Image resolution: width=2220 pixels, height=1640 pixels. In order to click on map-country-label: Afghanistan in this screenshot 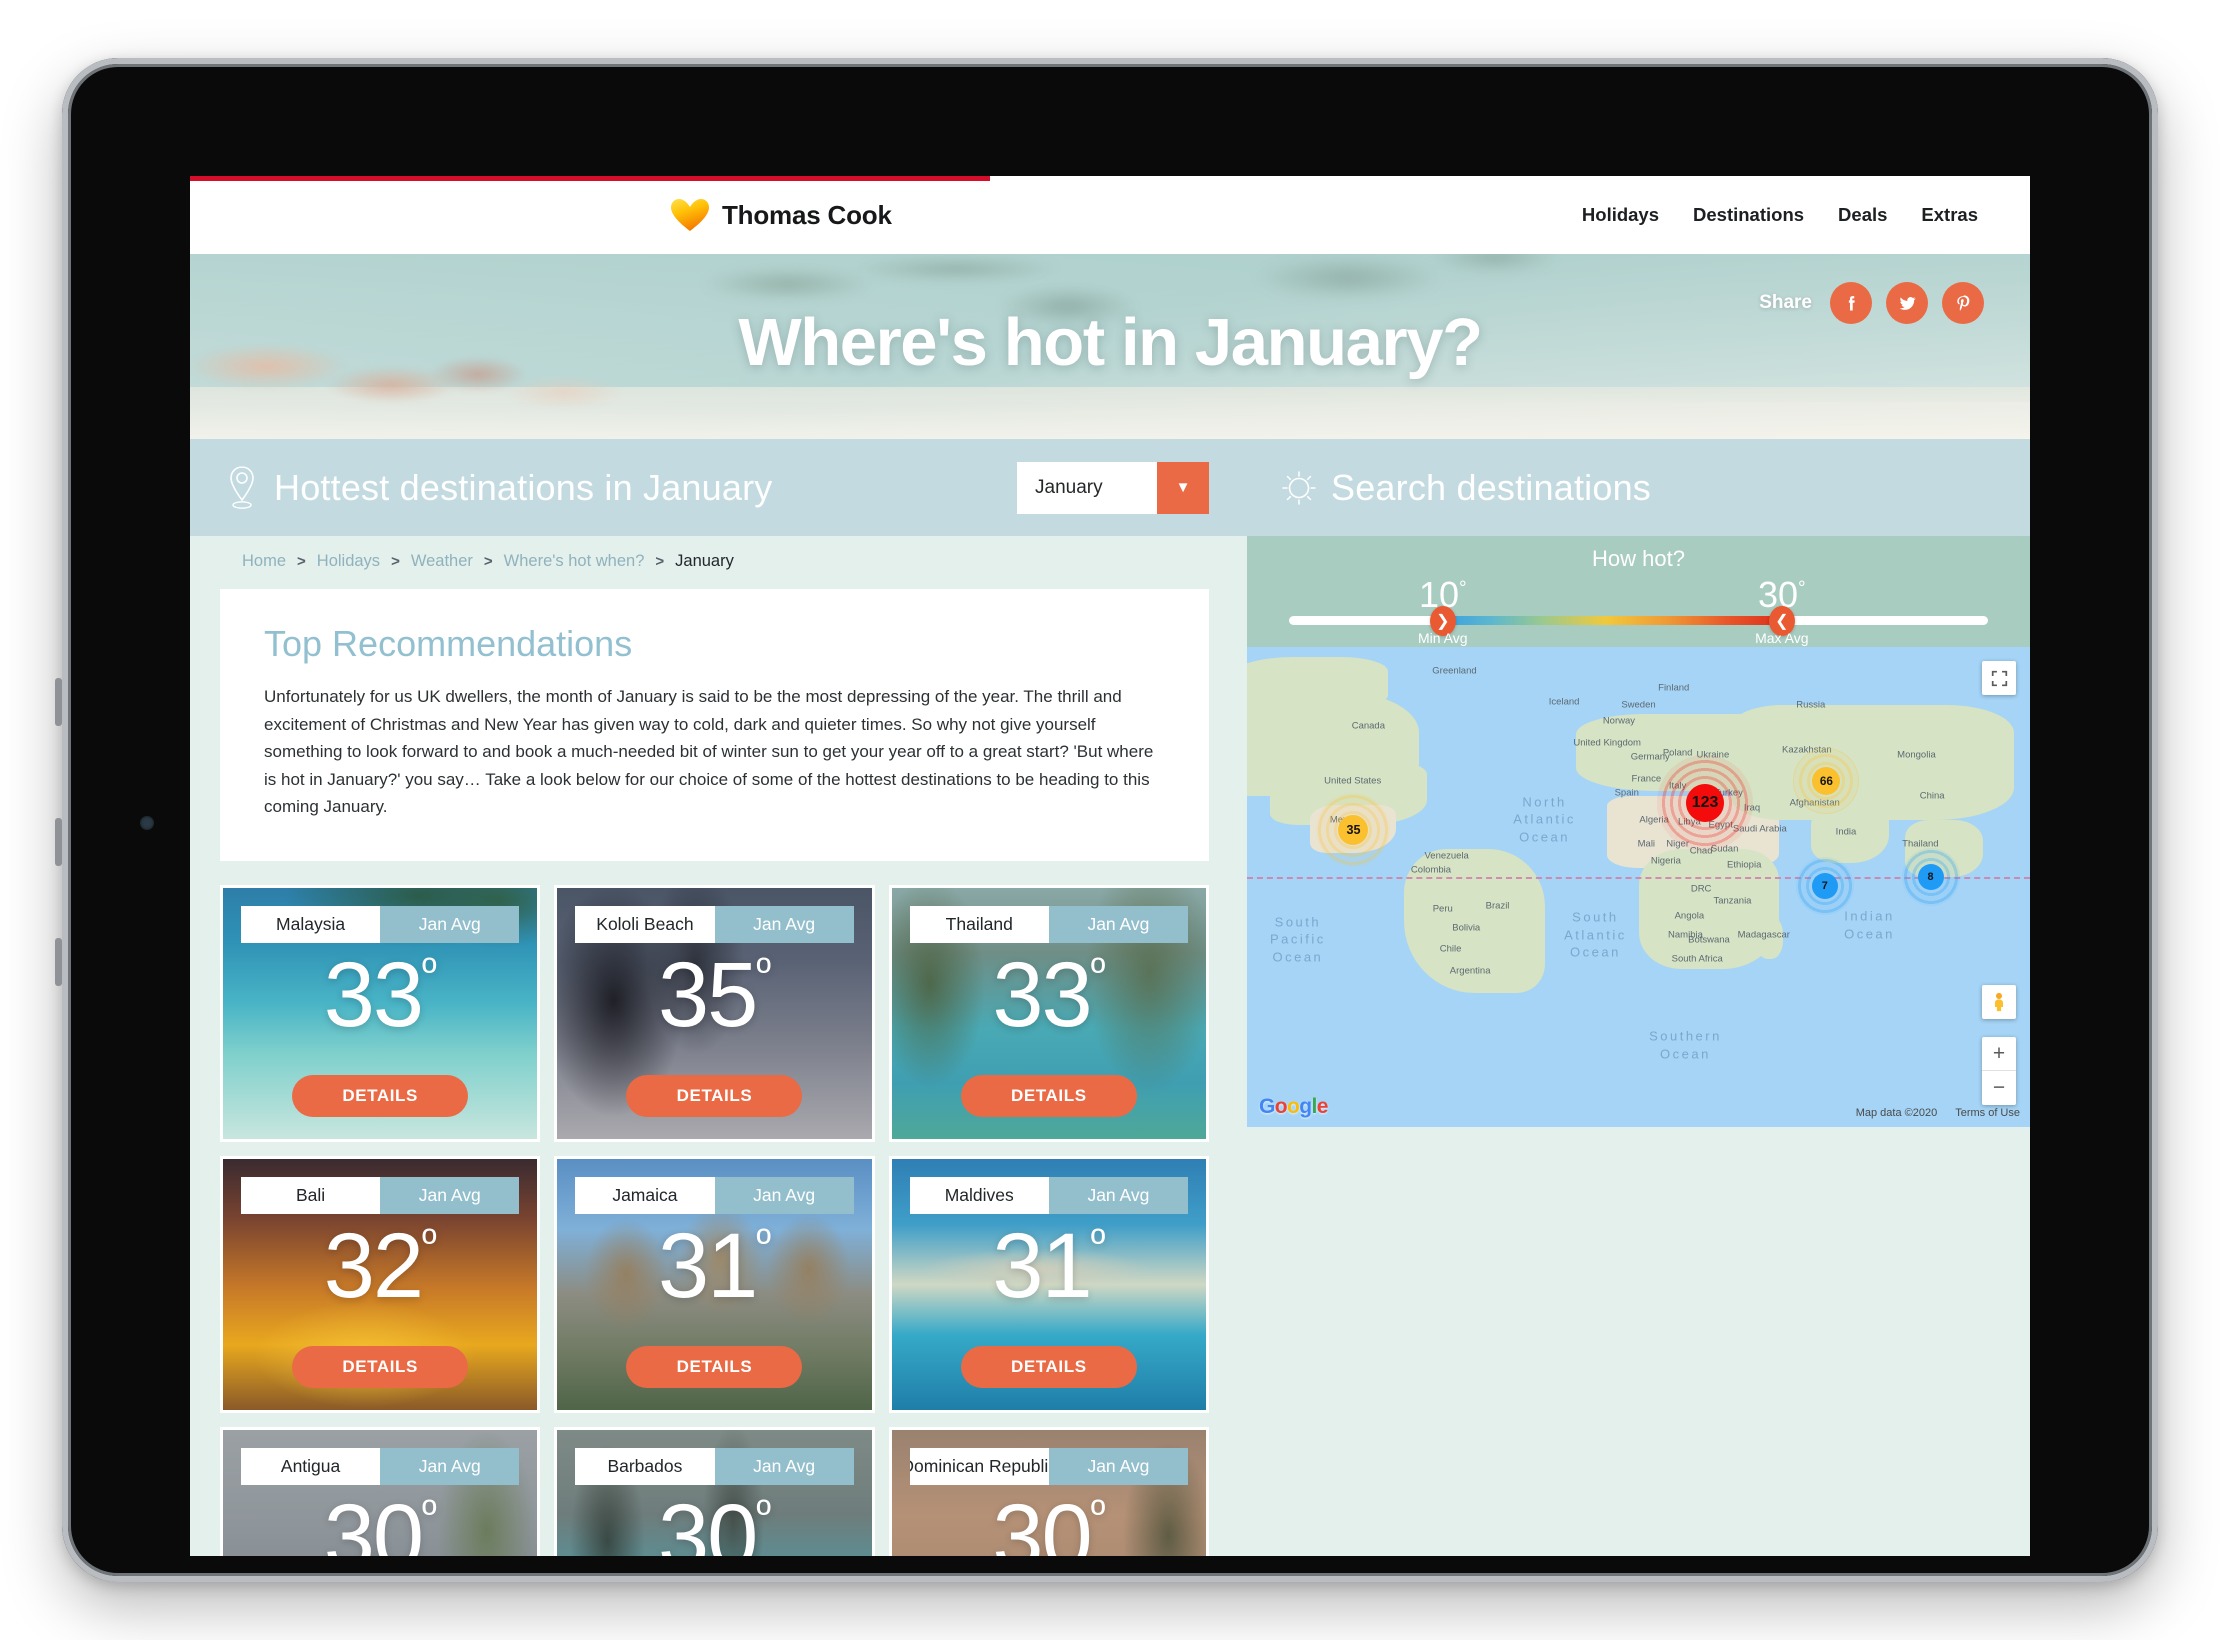, I will do `click(1814, 803)`.